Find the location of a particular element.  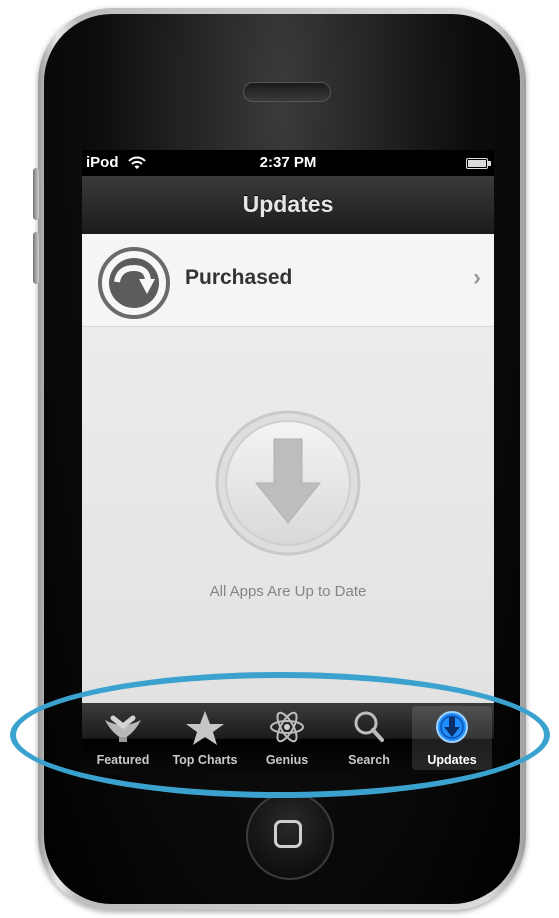

status-time: 2:37 PM is located at coordinates (288, 162).